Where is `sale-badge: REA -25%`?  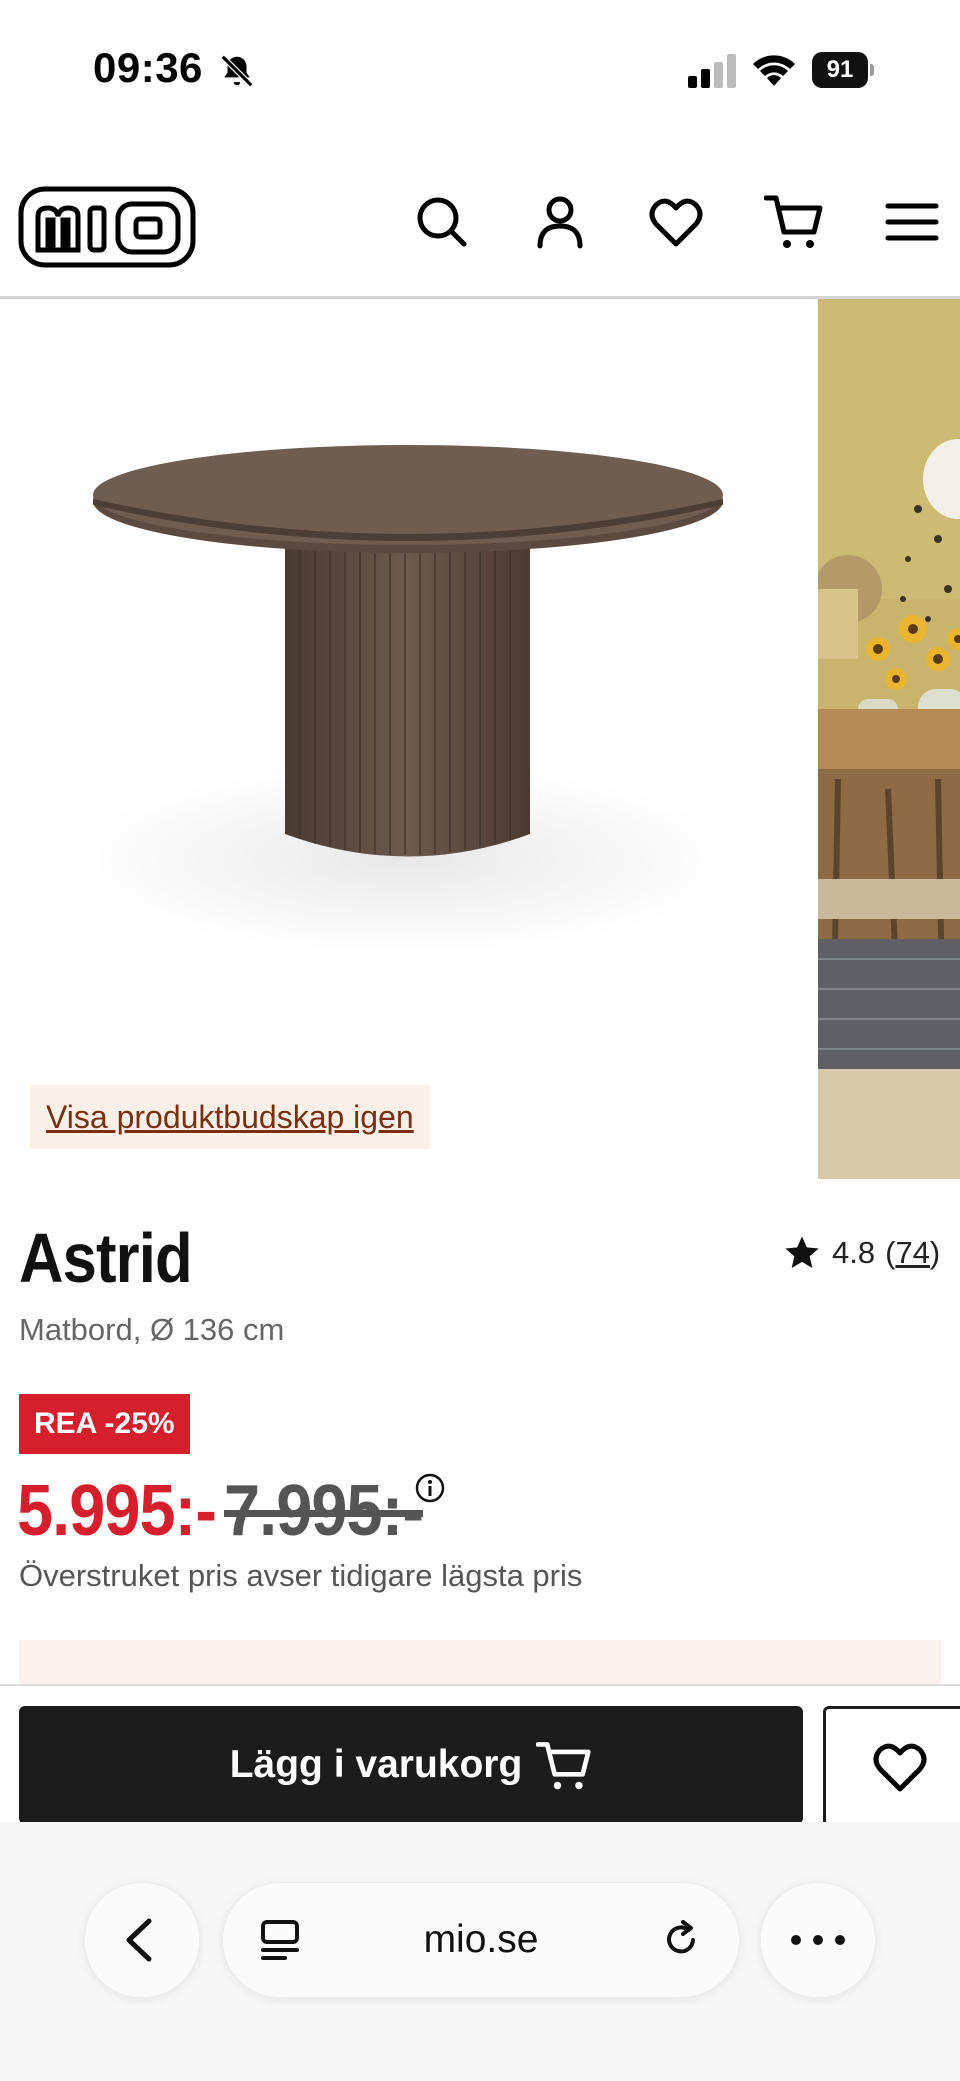
sale-badge: REA -25% is located at coordinates (104, 1424).